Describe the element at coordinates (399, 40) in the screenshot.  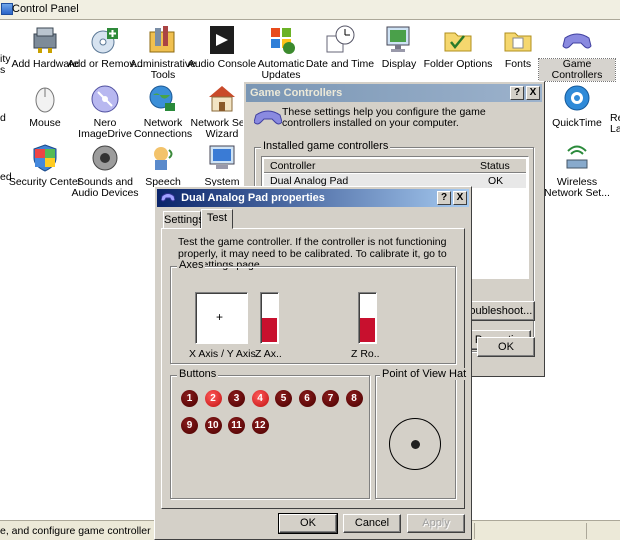
I see `display-icon` at that location.